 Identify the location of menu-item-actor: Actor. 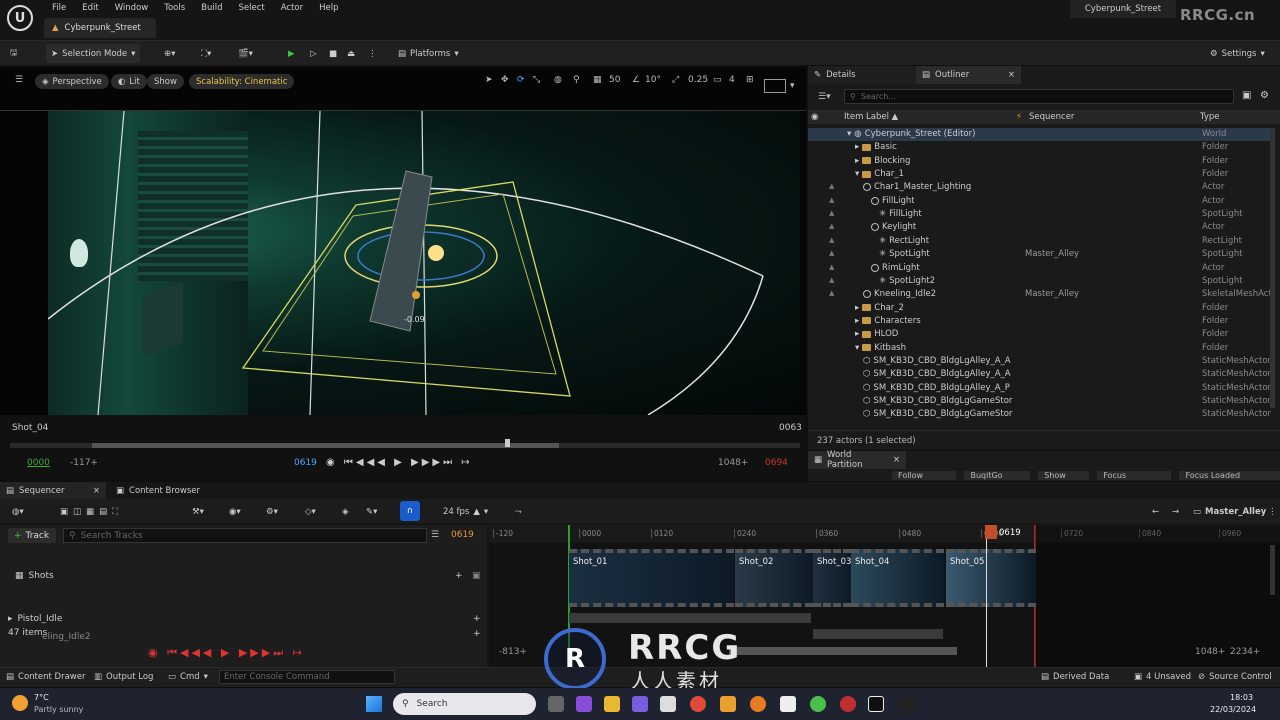
(292, 8).